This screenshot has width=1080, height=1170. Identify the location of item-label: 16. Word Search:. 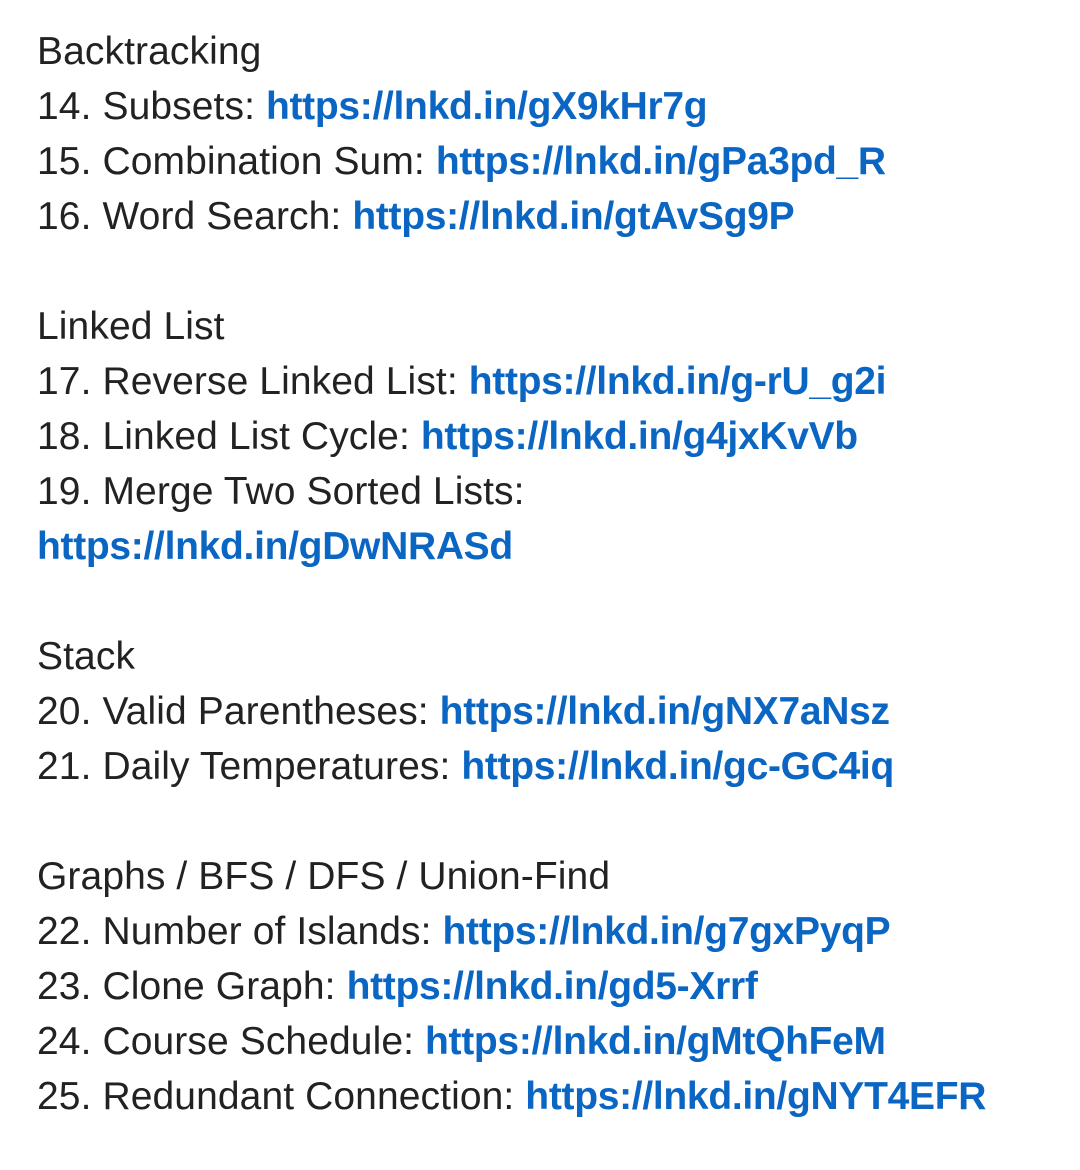
(189, 216).